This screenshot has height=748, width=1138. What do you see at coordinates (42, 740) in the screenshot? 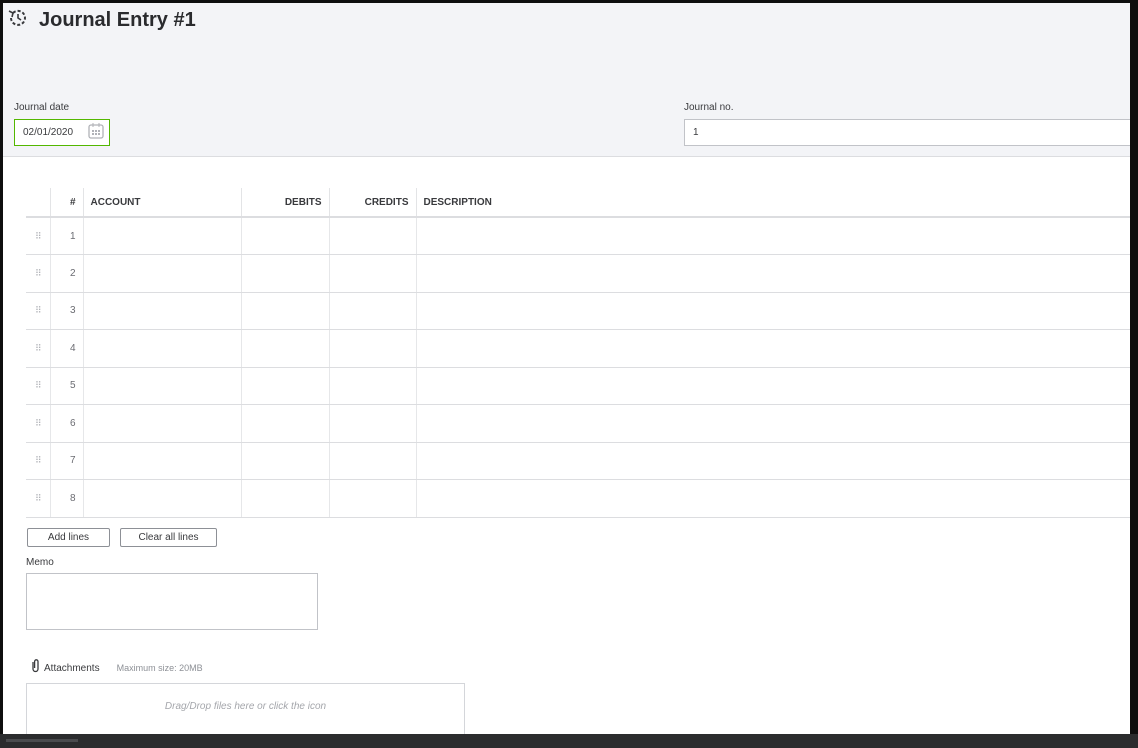
I see `bottom-bar-tab` at bounding box center [42, 740].